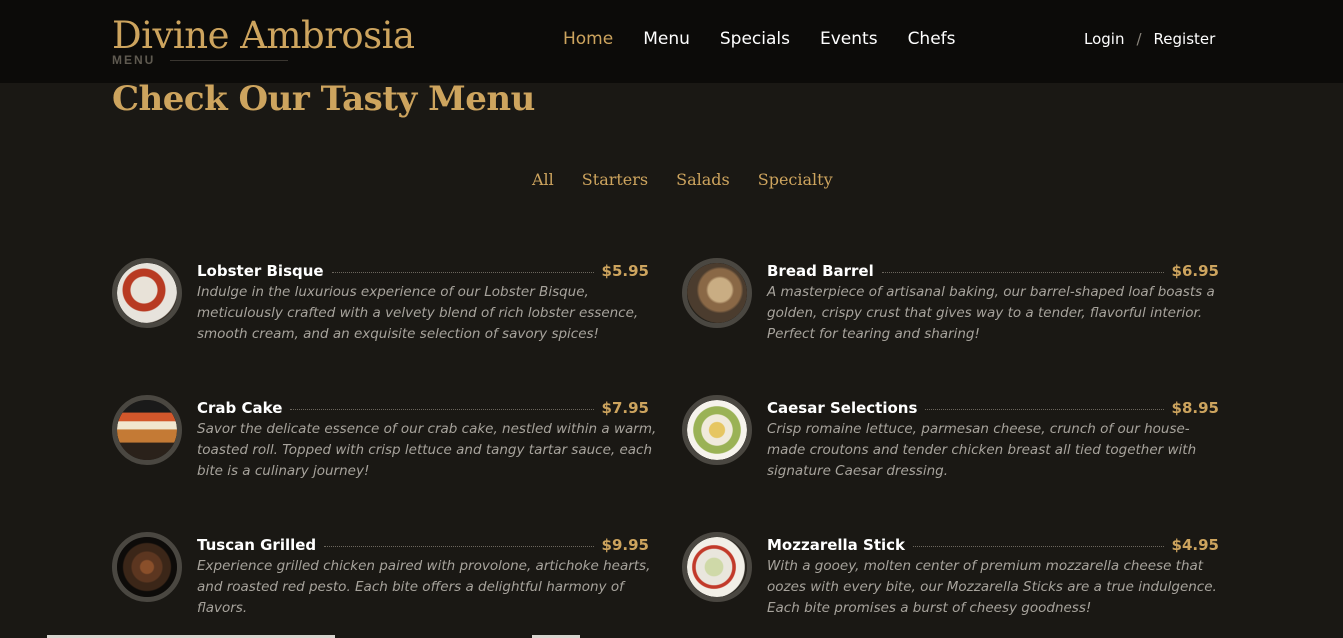  Describe the element at coordinates (147, 430) in the screenshot. I see `crab-cake-icon` at that location.